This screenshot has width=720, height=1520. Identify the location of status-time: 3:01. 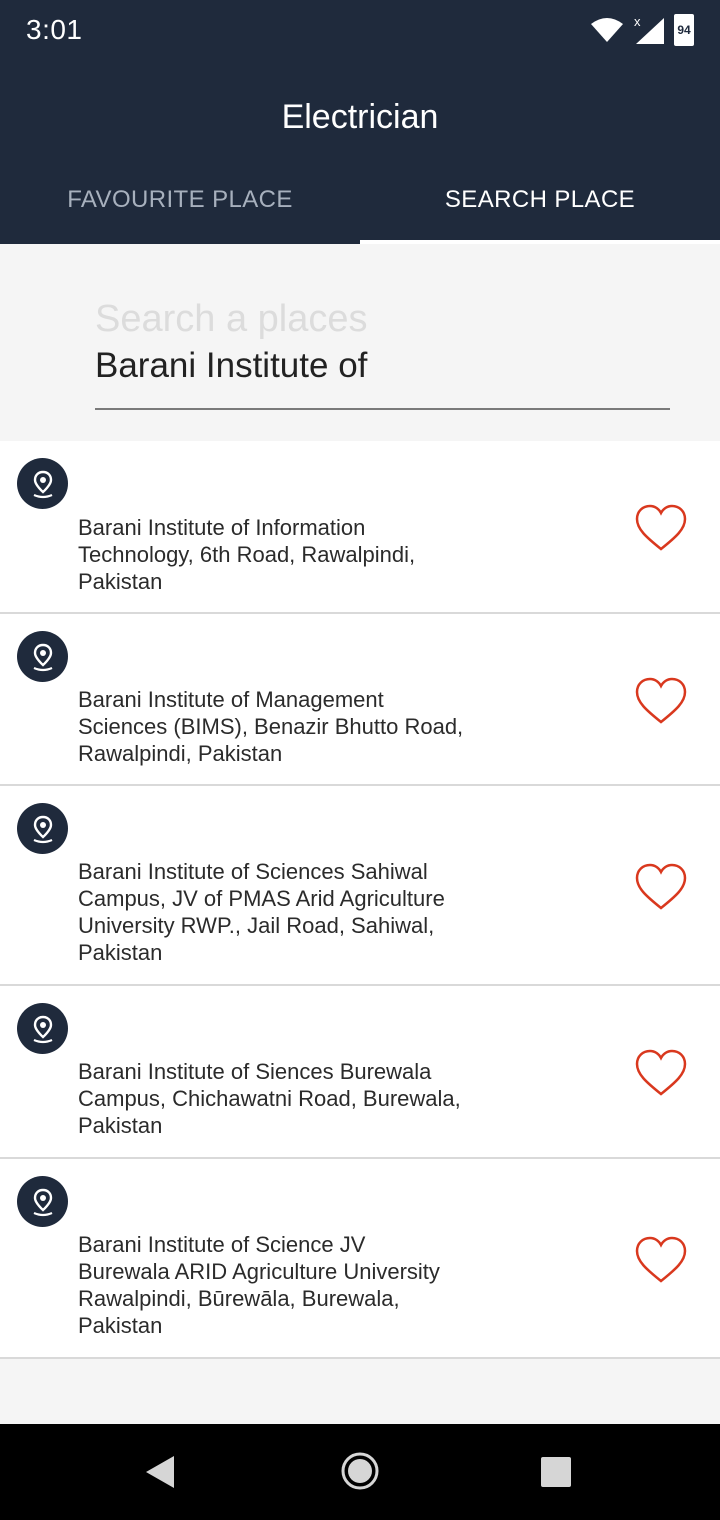
(54, 29).